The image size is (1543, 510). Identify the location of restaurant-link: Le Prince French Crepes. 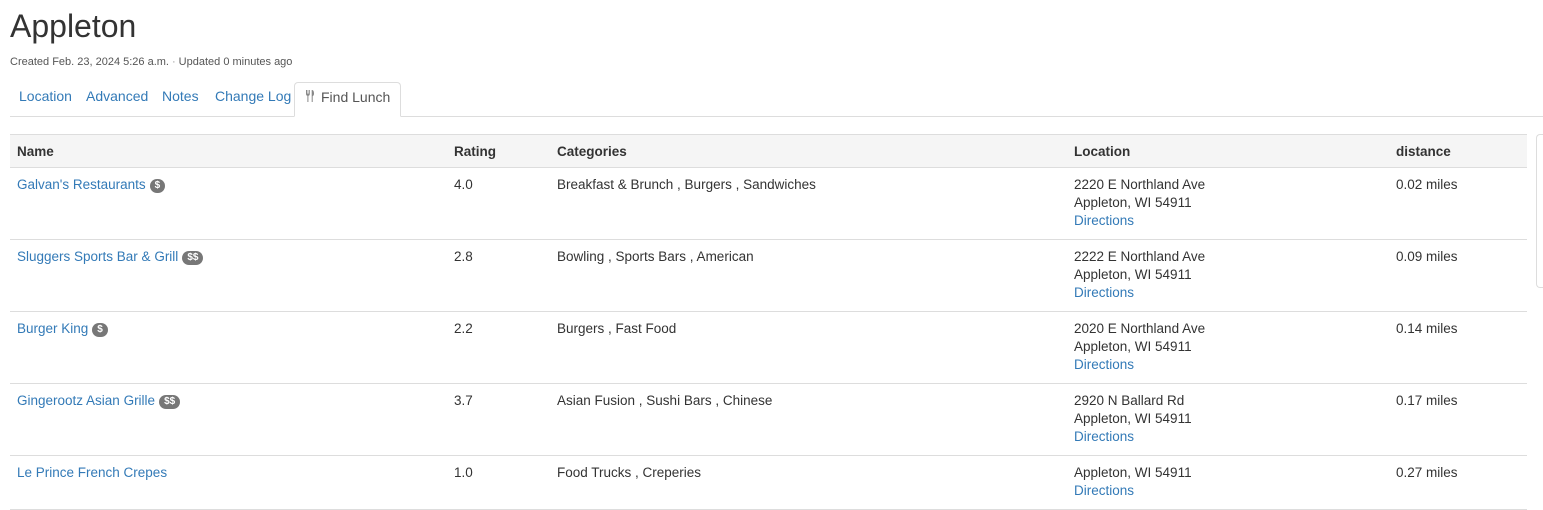
(92, 472).